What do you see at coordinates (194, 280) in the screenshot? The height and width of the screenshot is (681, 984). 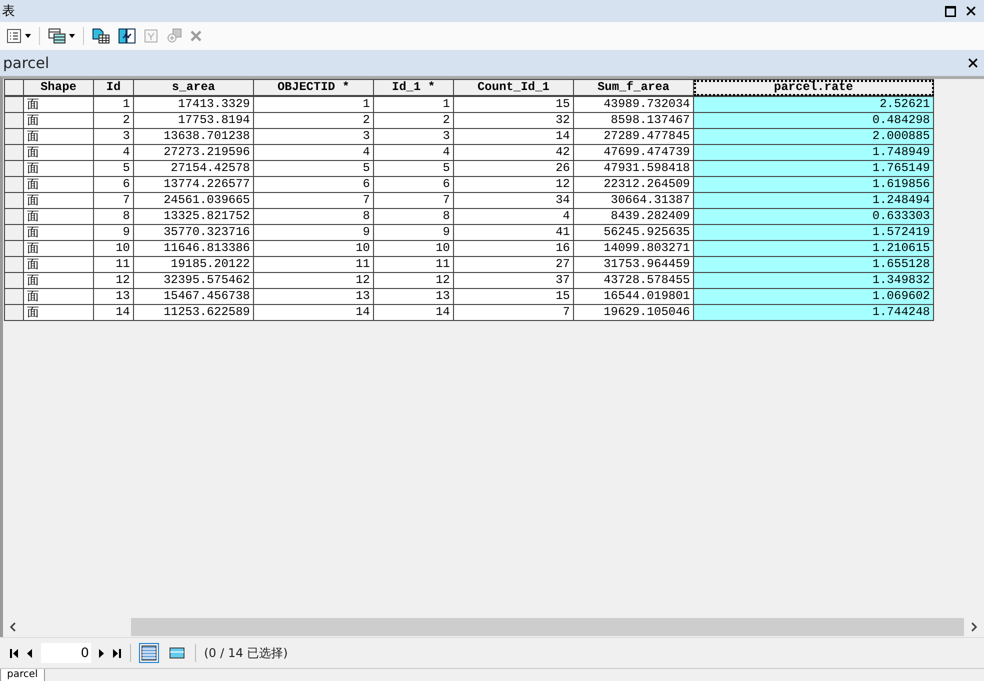 I see `table-cell: 32395.575462` at bounding box center [194, 280].